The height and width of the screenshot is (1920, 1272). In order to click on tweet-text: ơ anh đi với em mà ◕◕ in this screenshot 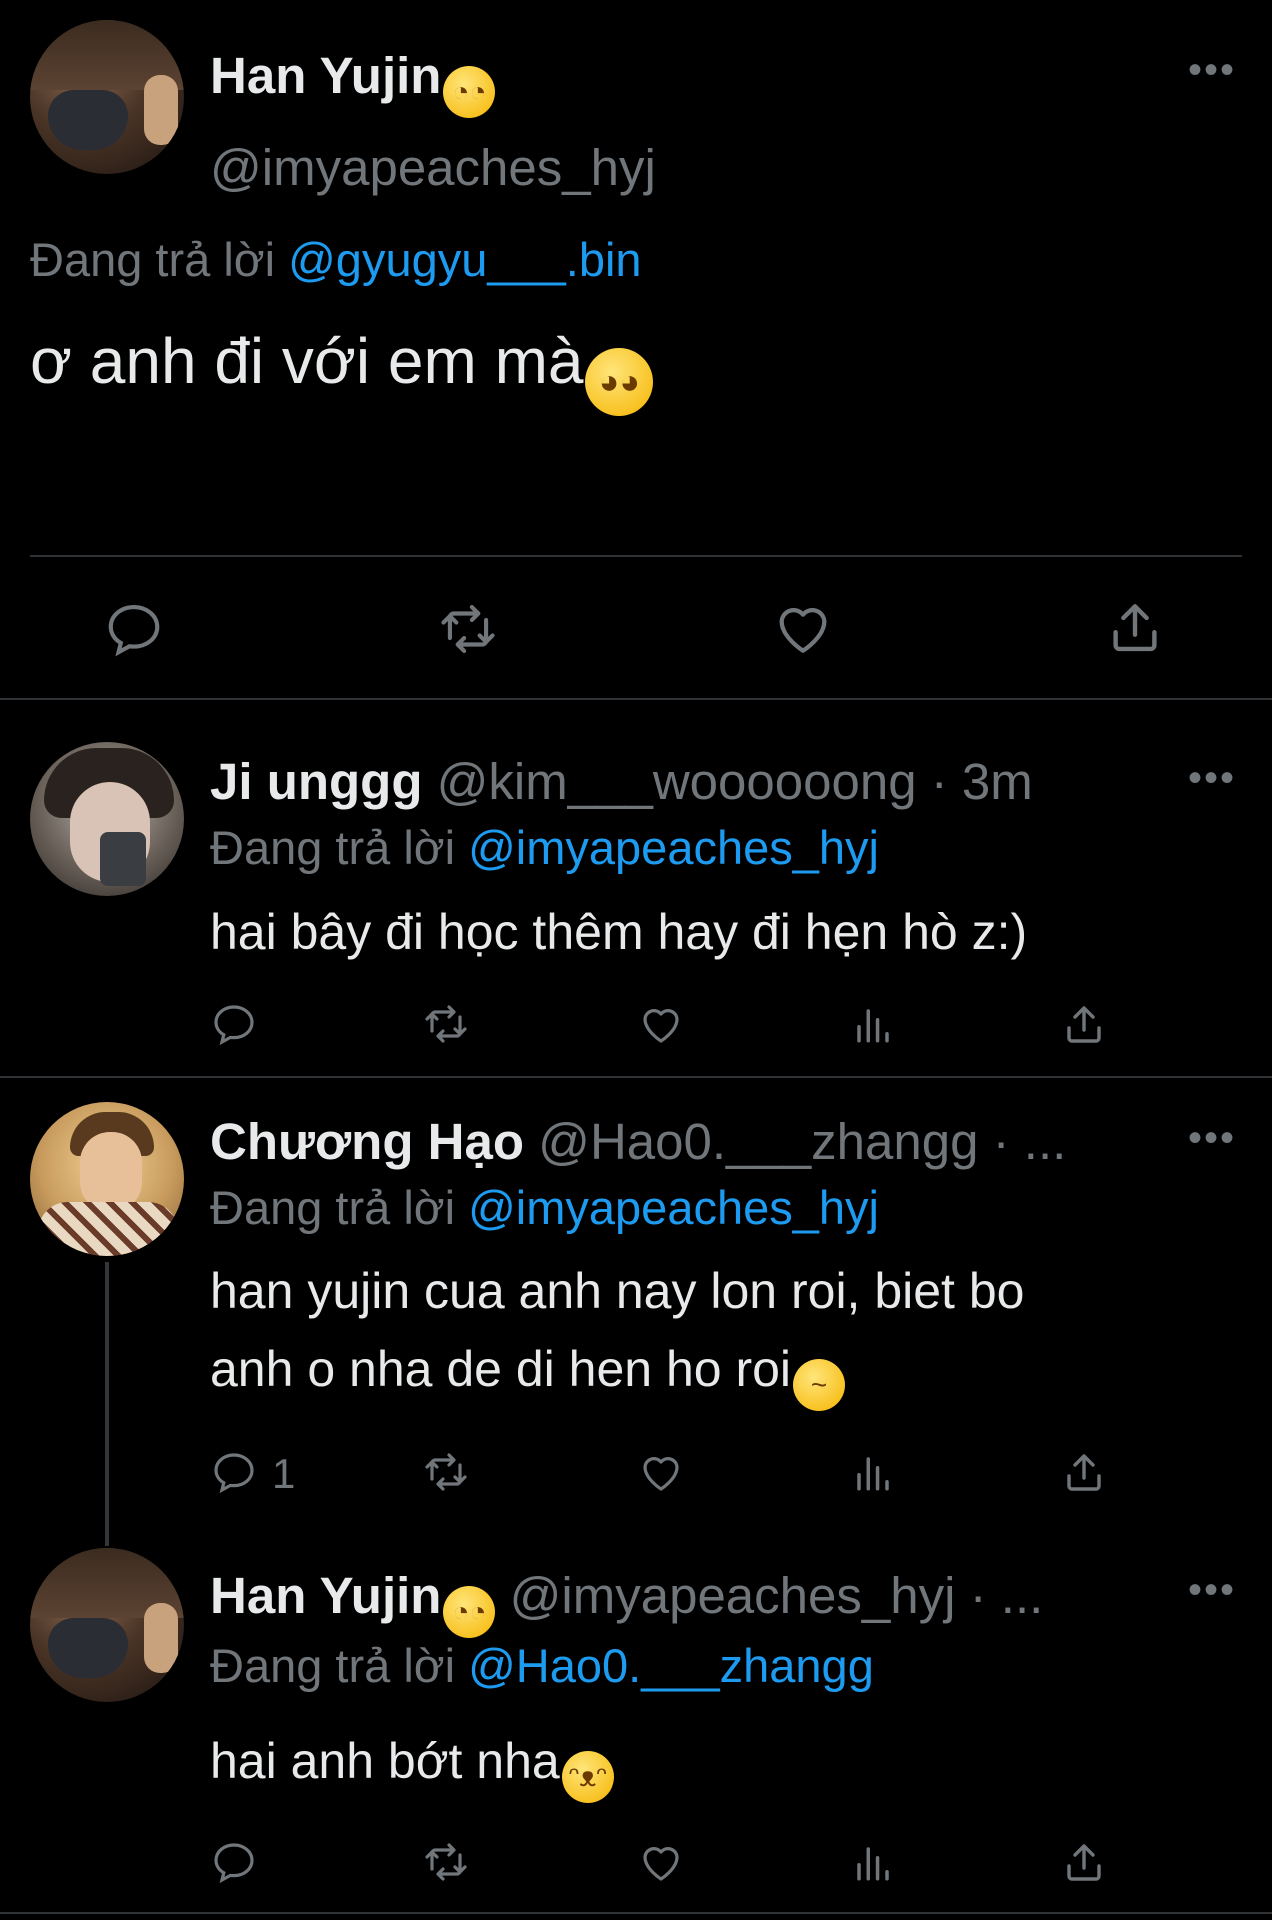, I will do `click(342, 370)`.